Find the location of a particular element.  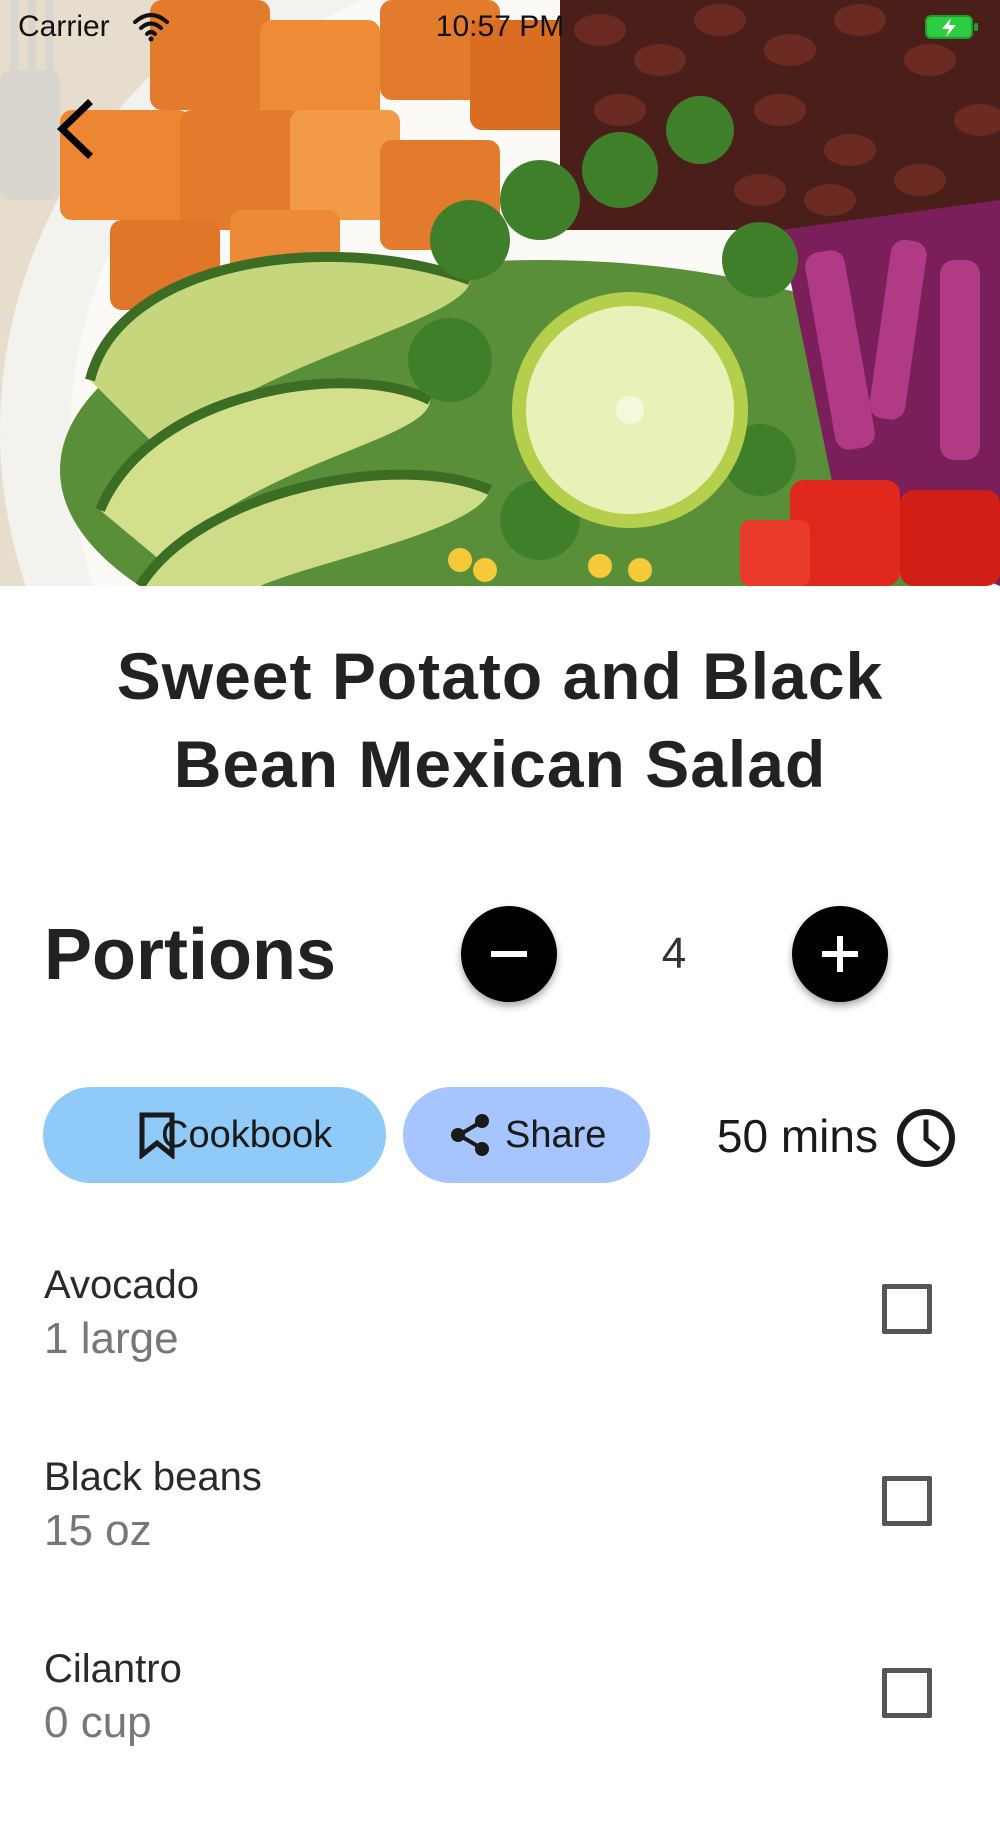

status-time: 10:57 PM is located at coordinates (500, 26).